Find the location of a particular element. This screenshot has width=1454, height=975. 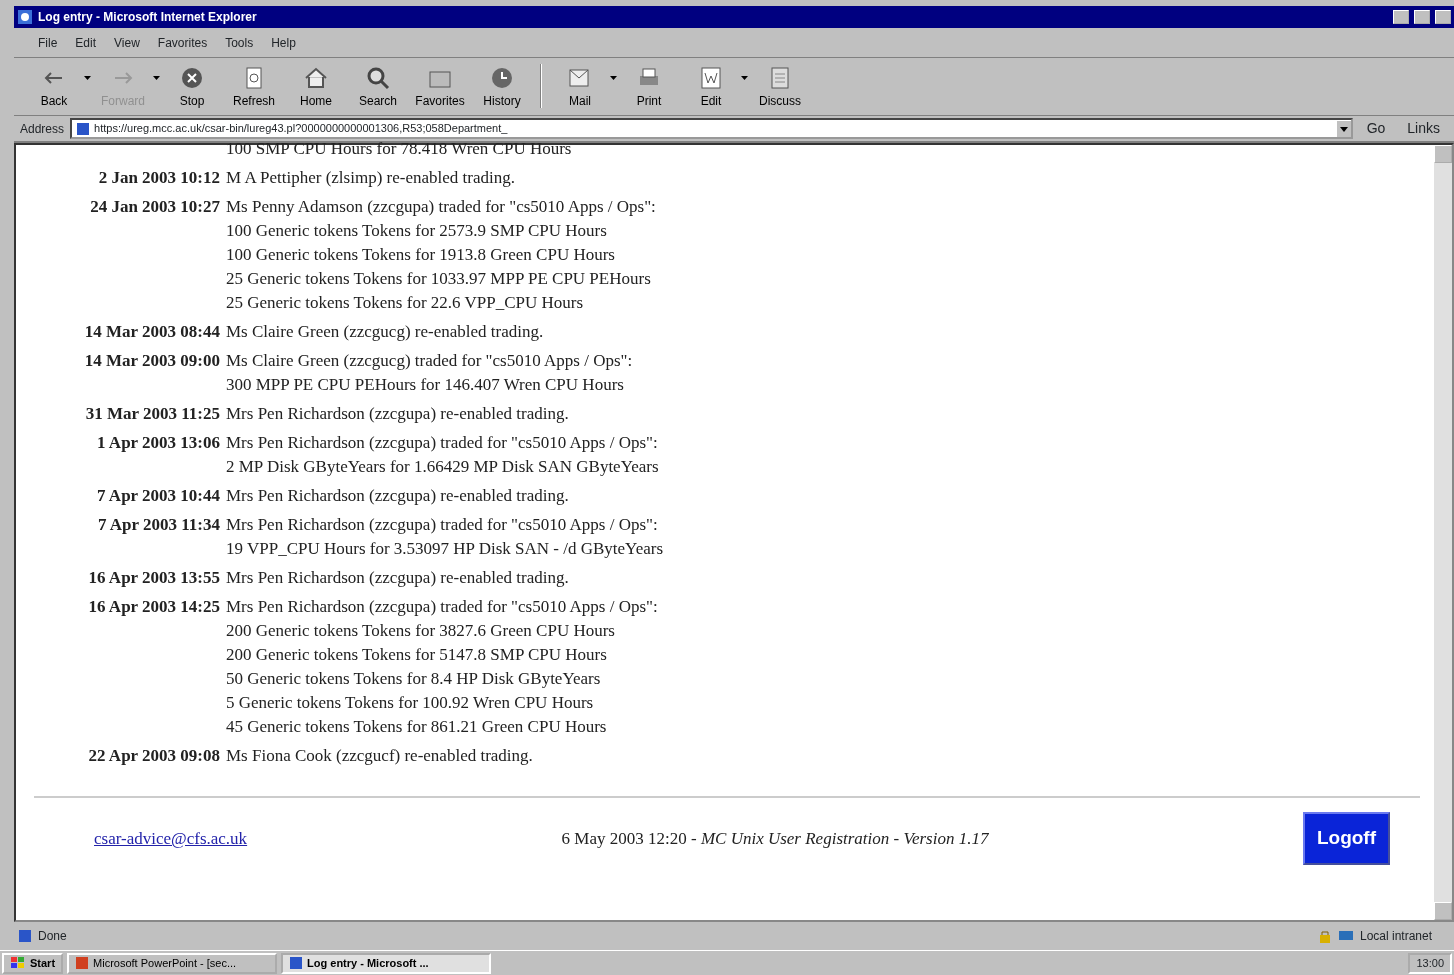

log-text: Ms Penny Adamson (zzcgupa) traded for "cs5010 Apps / Ops": is located at coordinates (441, 207).